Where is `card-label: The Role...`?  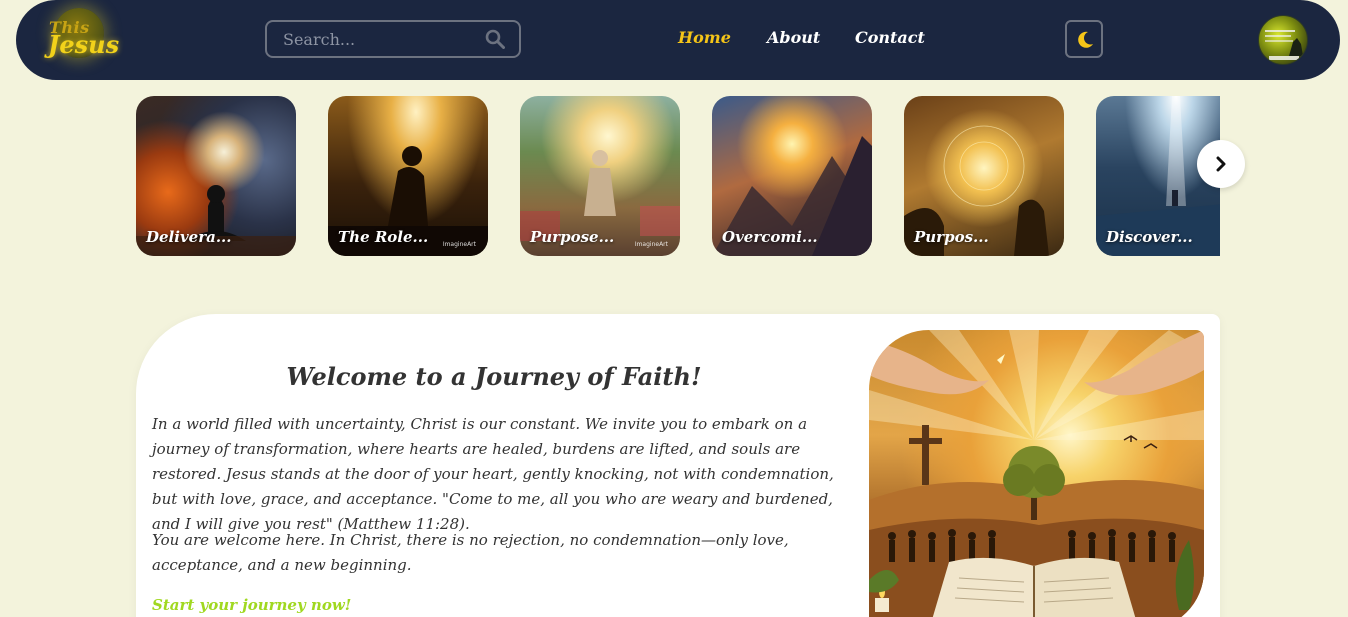
card-label: The Role... is located at coordinates (383, 237).